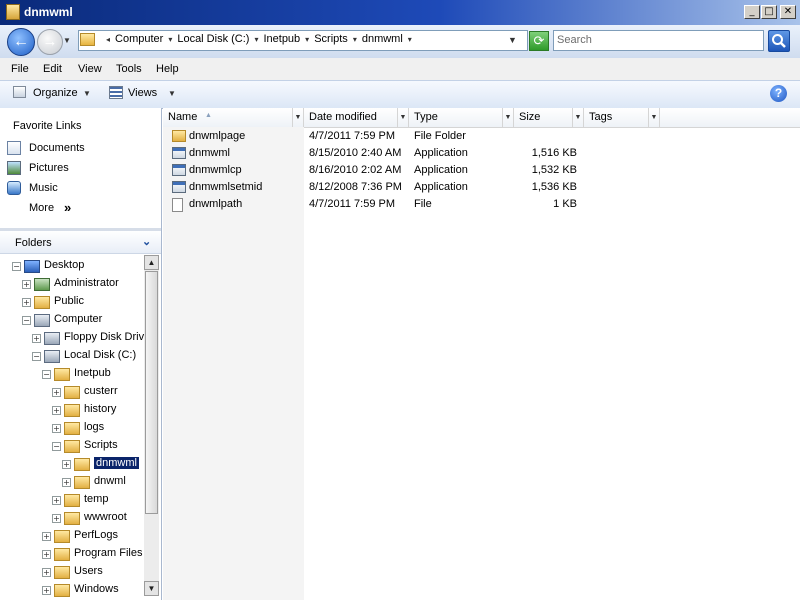 The image size is (800, 600). I want to click on favorite-more: More, so click(41, 208).